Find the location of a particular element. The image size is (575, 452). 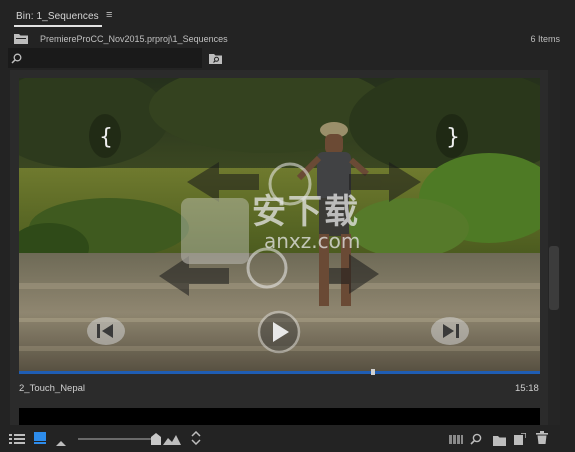

clip-playhead is located at coordinates (373, 372).